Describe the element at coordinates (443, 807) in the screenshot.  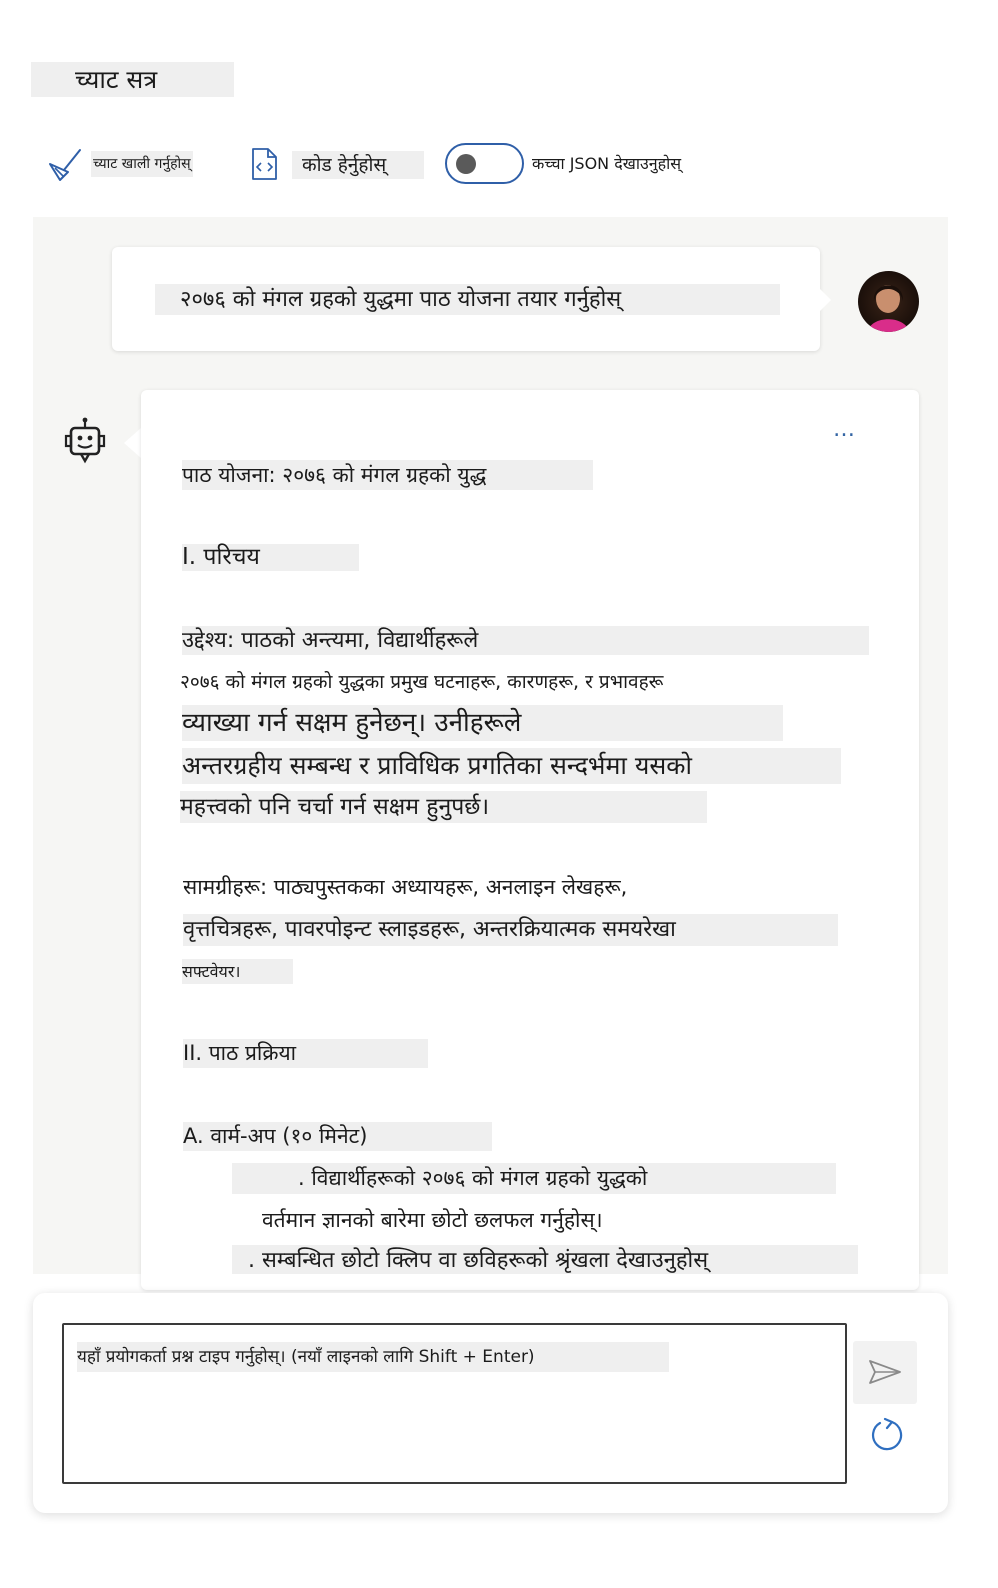
I see `assistant-line: महत्त्वको पनि चर्चा गर्न सक्षम हुनुपर्छ।` at that location.